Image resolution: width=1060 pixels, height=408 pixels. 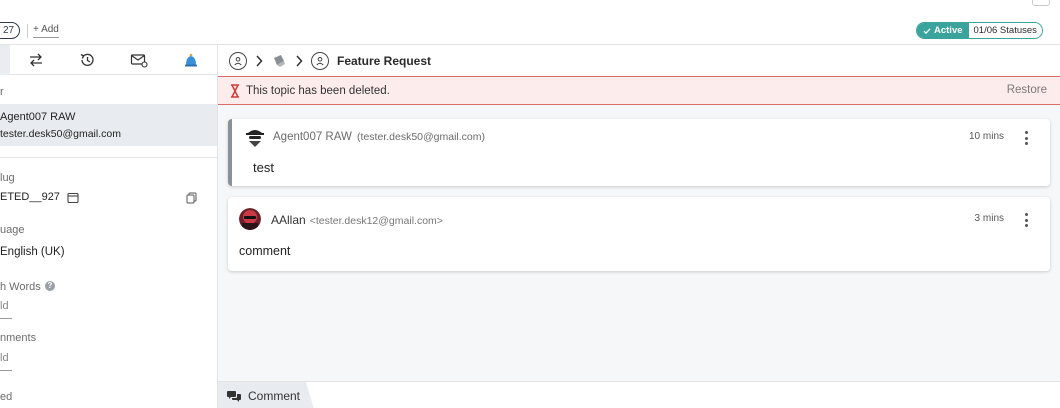 What do you see at coordinates (948, 30) in the screenshot?
I see `status-active-label: Active` at bounding box center [948, 30].